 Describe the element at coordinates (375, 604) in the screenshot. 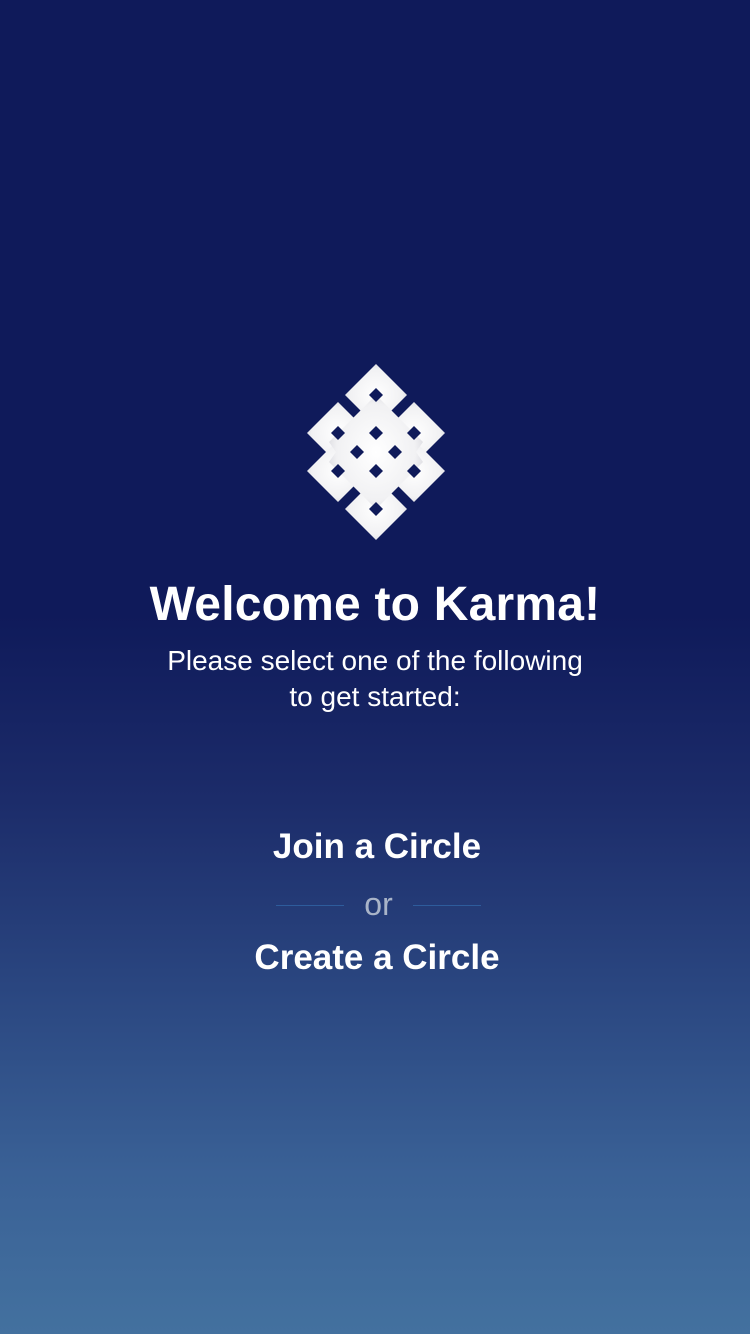

I see `welcome-title: Welcome to Karma!` at that location.